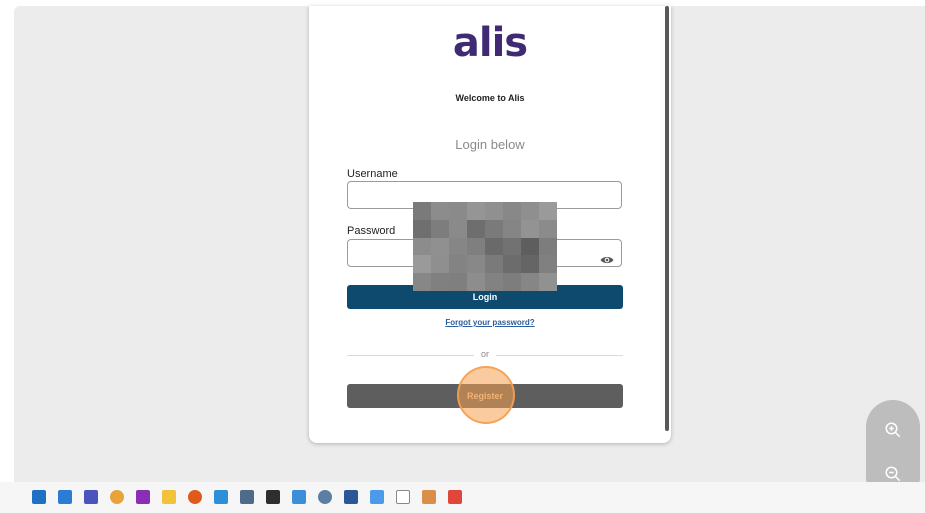 The image size is (925, 513). Describe the element at coordinates (247, 497) in the screenshot. I see `calculator-icon` at that location.